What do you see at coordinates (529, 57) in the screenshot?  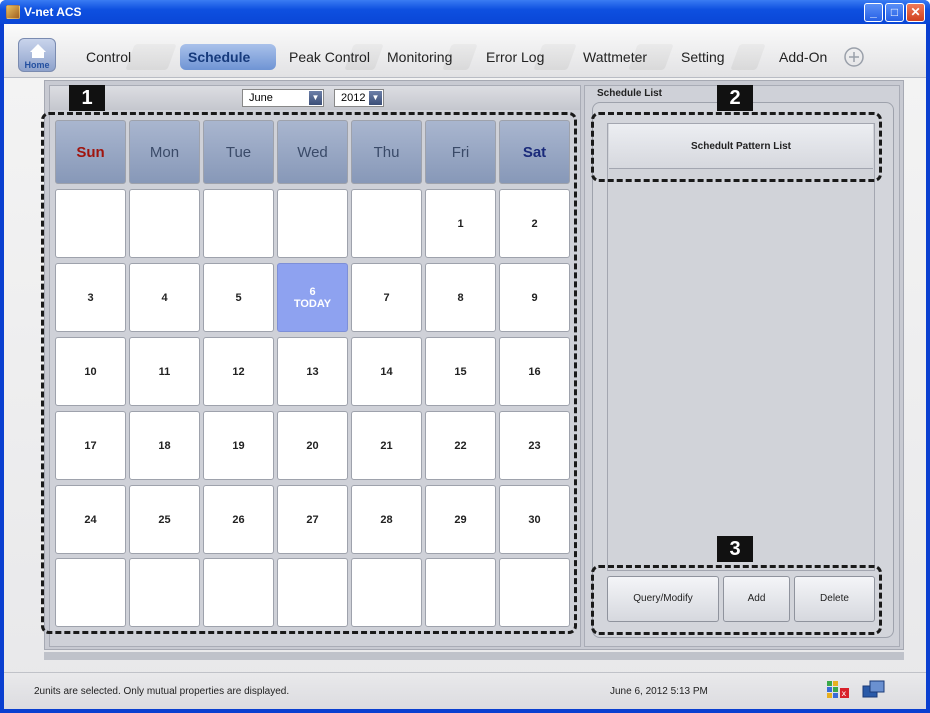 I see `tab-error-log: Error Log` at bounding box center [529, 57].